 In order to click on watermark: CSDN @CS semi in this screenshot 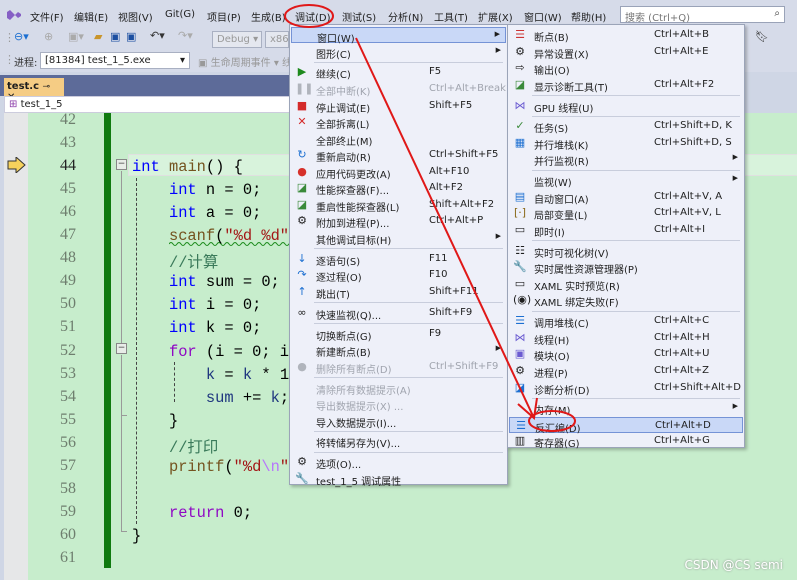, I will do `click(734, 565)`.